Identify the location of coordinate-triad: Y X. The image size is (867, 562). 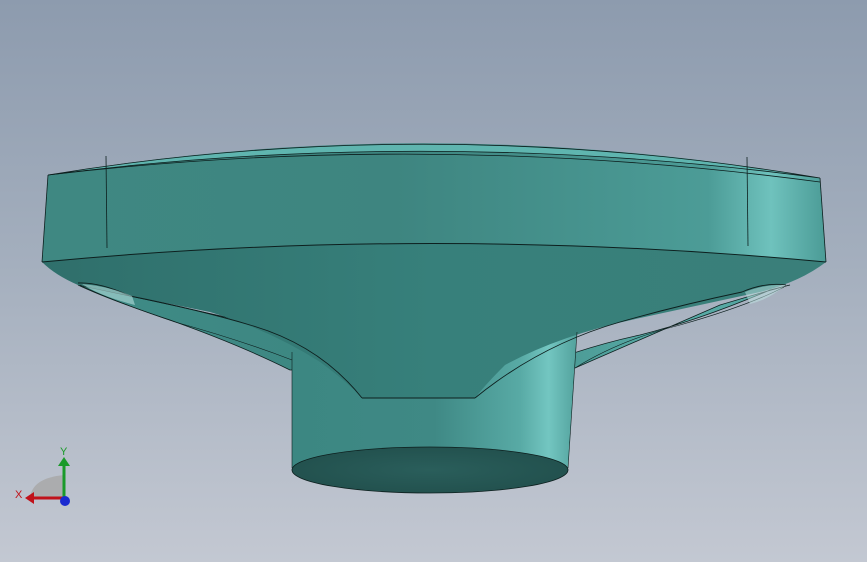
(42, 476).